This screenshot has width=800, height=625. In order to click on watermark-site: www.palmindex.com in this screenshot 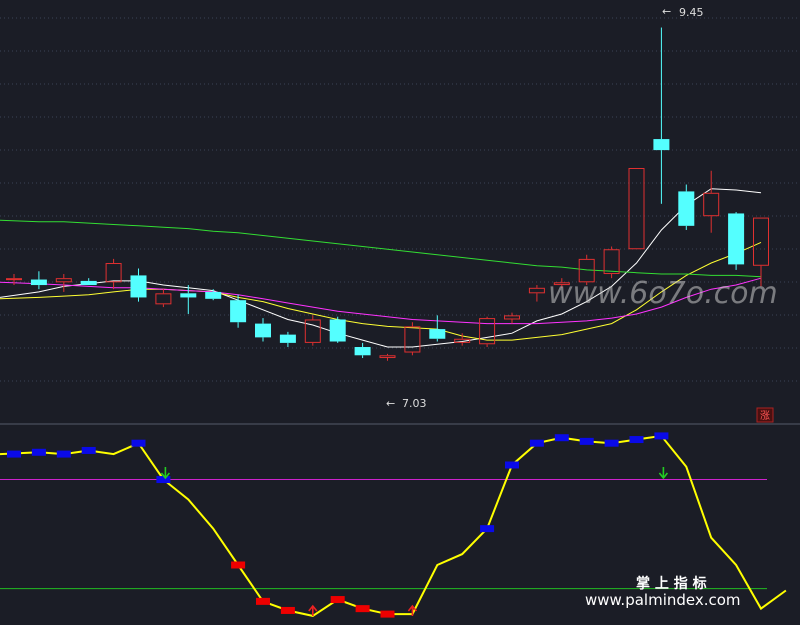, I will do `click(663, 600)`.